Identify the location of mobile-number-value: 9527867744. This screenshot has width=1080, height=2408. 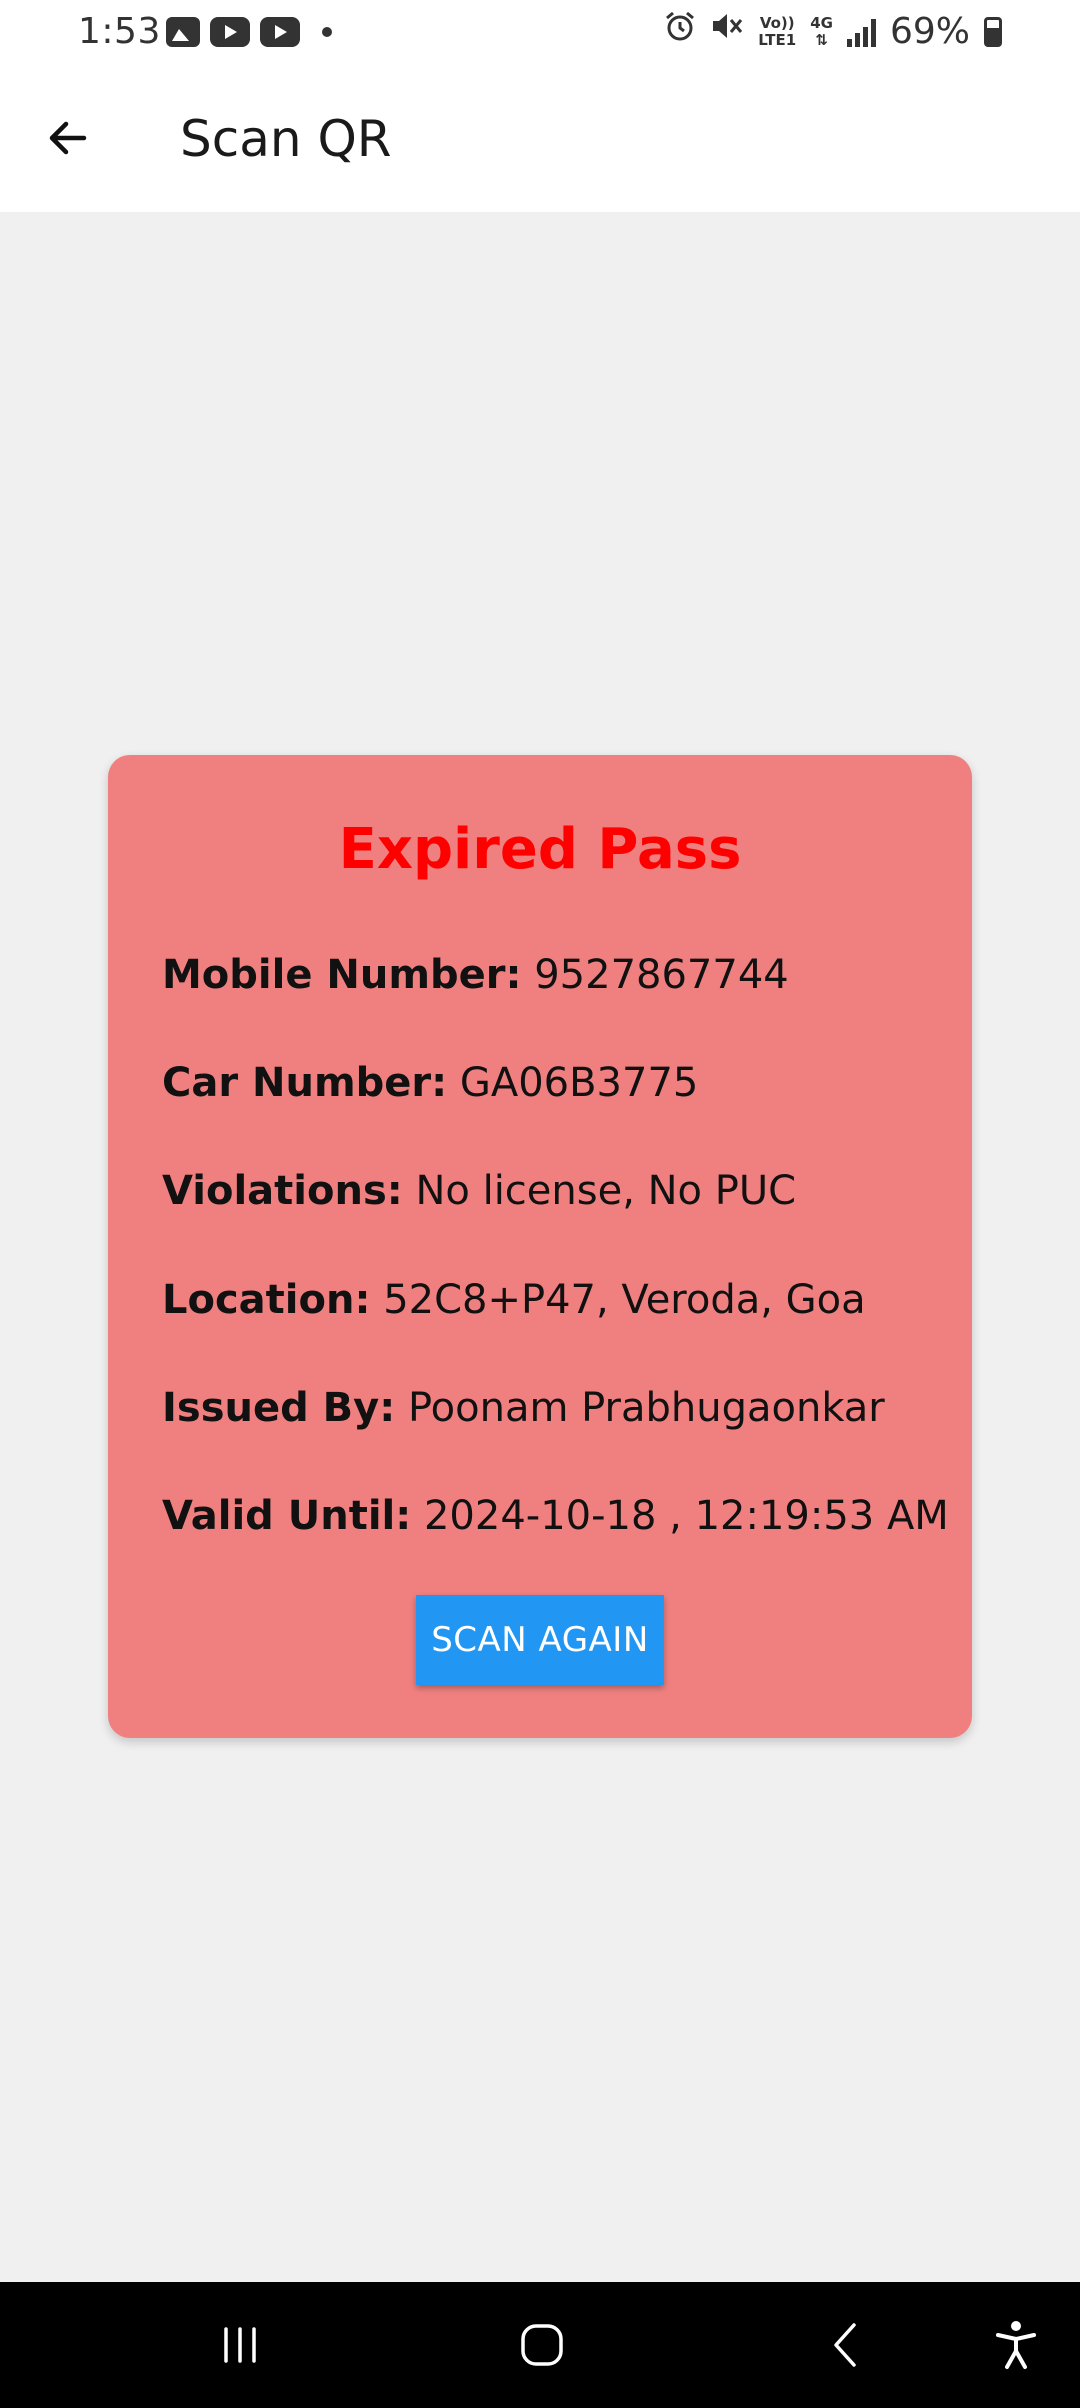
(661, 975).